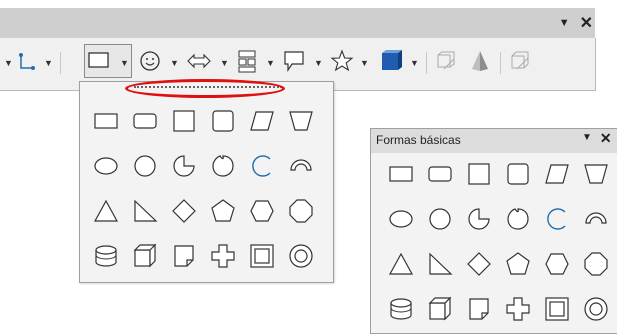 Image resolution: width=617 pixels, height=334 pixels. What do you see at coordinates (576, 23) in the screenshot?
I see `titlebar-buttons: ▼ ✕` at bounding box center [576, 23].